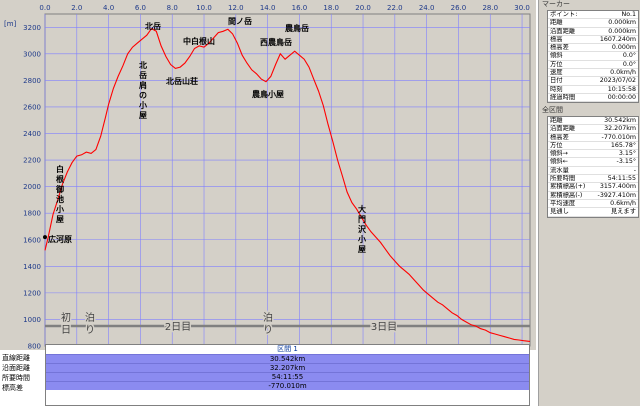  I want to click on x-tick-label: 10.0, so click(204, 8).